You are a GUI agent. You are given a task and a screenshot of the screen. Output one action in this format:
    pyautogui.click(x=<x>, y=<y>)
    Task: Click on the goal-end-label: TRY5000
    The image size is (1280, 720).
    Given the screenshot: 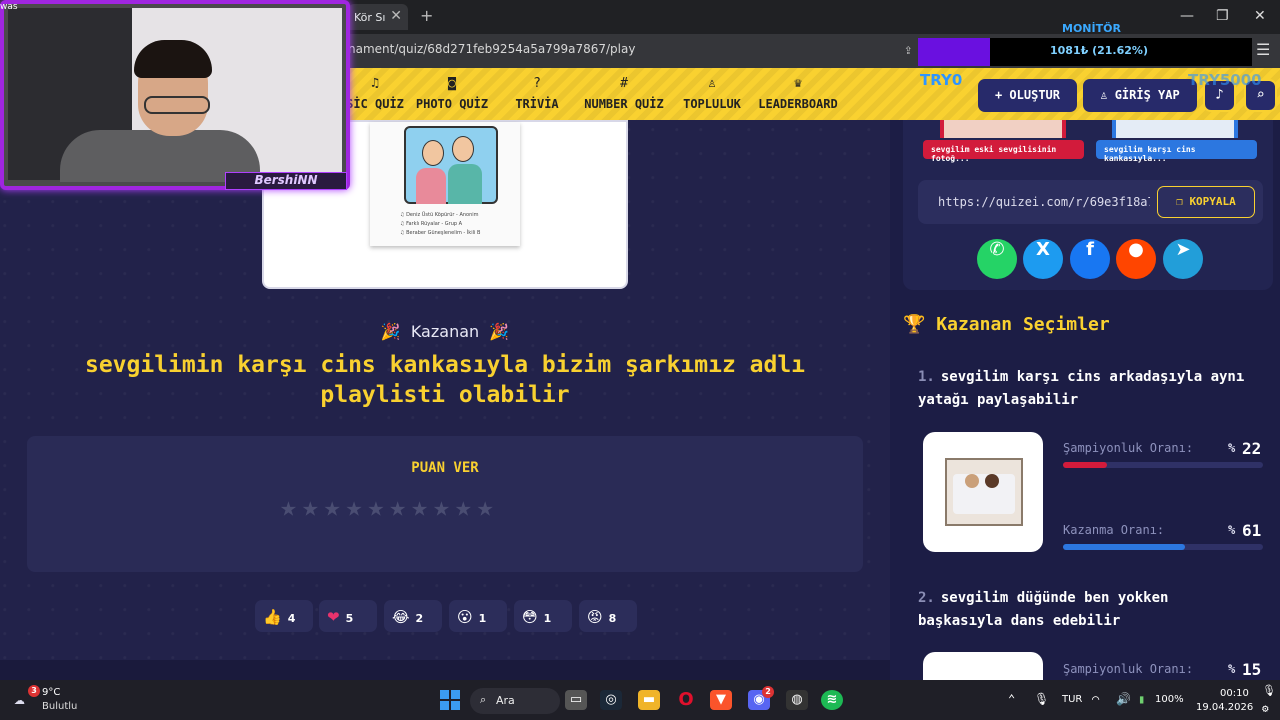 What is the action you would take?
    pyautogui.click(x=1225, y=80)
    